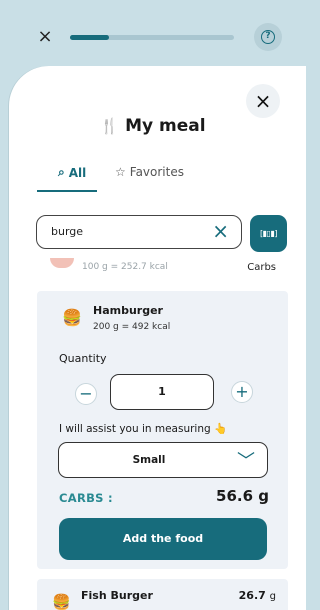 The height and width of the screenshot is (610, 320). What do you see at coordinates (242, 496) in the screenshot?
I see `carbs-value: 56.6 g` at bounding box center [242, 496].